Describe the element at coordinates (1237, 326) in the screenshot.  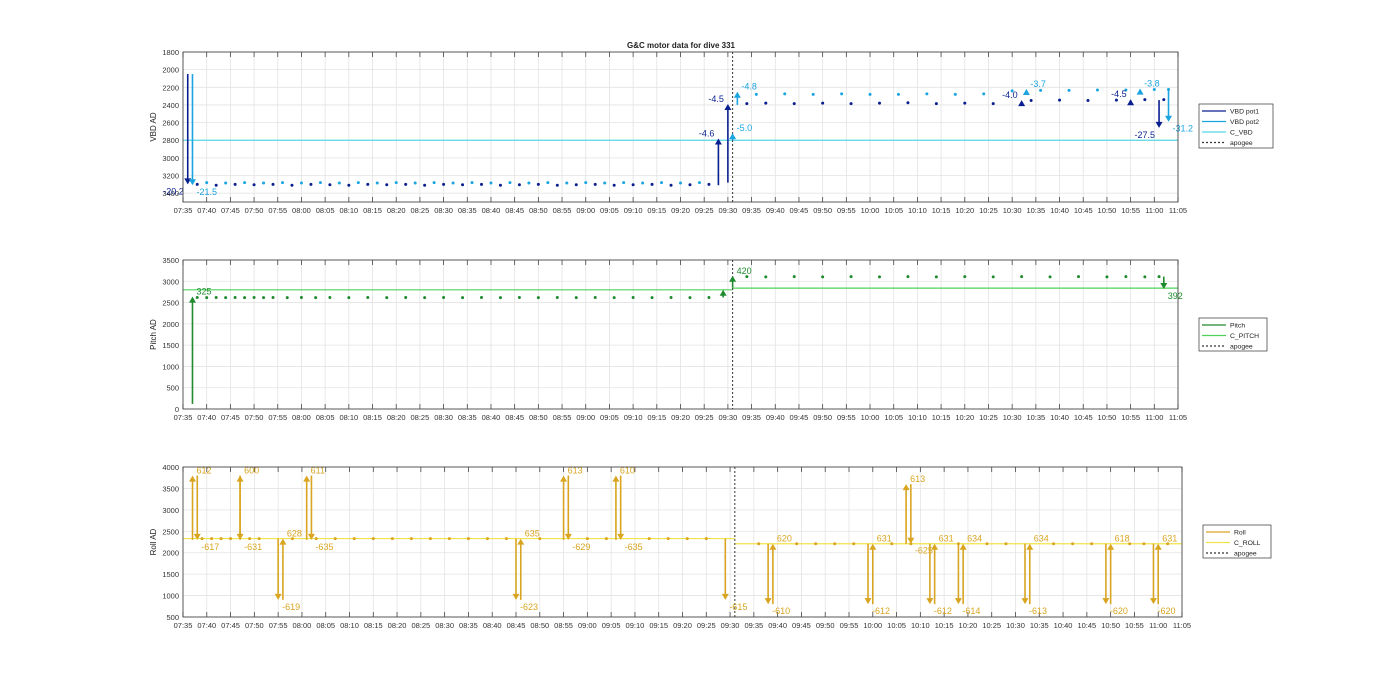
I see `legend-label: Pitch` at that location.